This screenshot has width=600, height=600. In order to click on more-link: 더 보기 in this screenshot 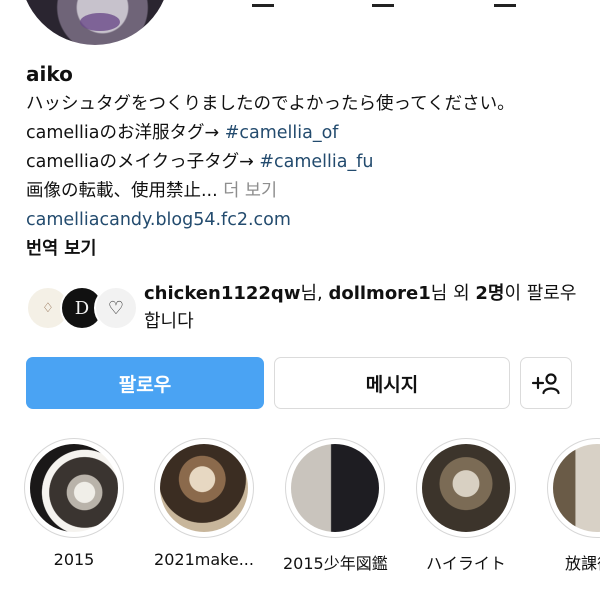, I will do `click(250, 191)`.